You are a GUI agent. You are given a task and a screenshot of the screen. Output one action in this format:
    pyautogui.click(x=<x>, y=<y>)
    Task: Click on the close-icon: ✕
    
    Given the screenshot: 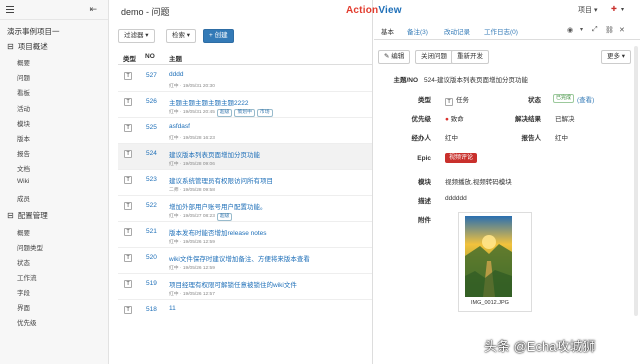 What is the action you would take?
    pyautogui.click(x=622, y=30)
    